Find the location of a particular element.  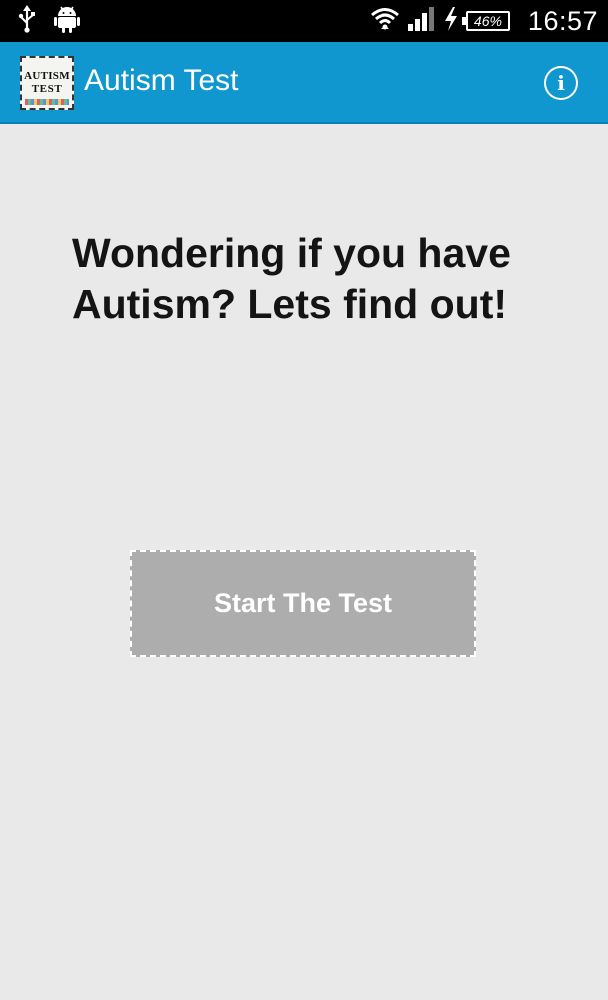

wifi-icon is located at coordinates (385, 21).